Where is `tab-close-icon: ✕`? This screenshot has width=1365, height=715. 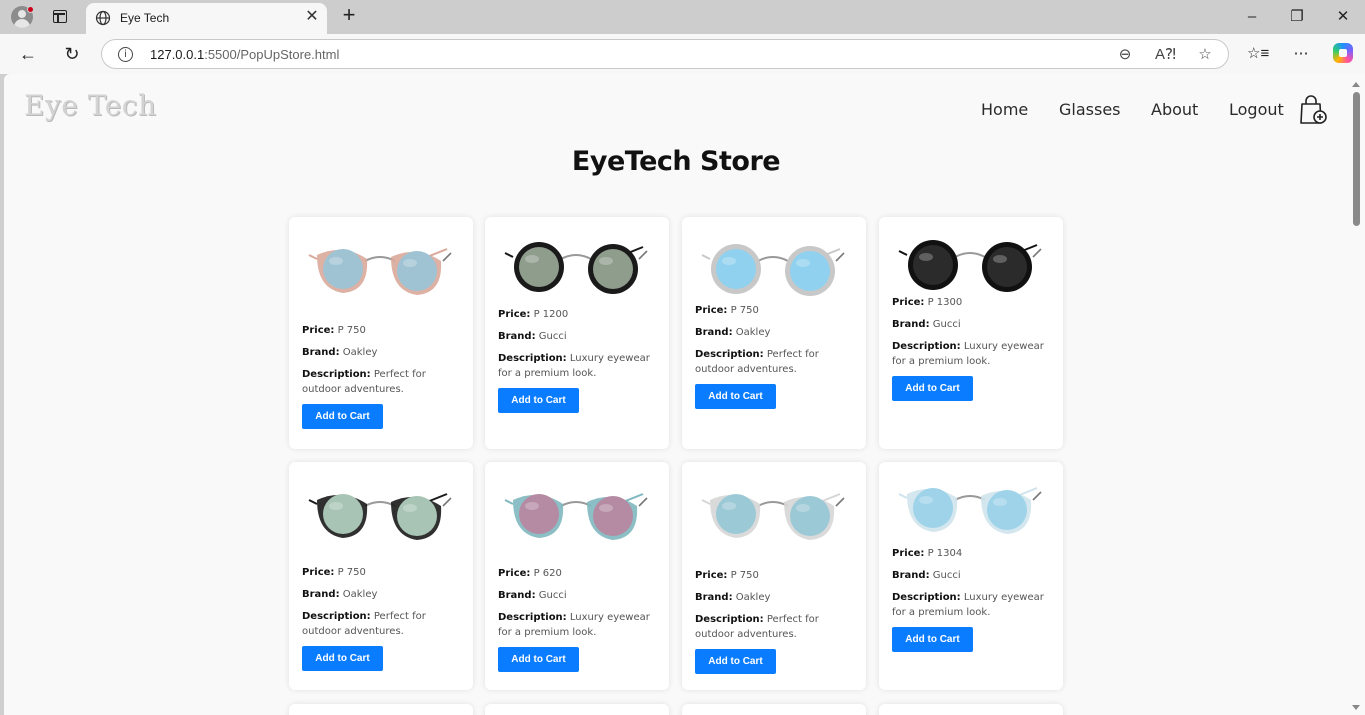
tab-close-icon: ✕ is located at coordinates (312, 17).